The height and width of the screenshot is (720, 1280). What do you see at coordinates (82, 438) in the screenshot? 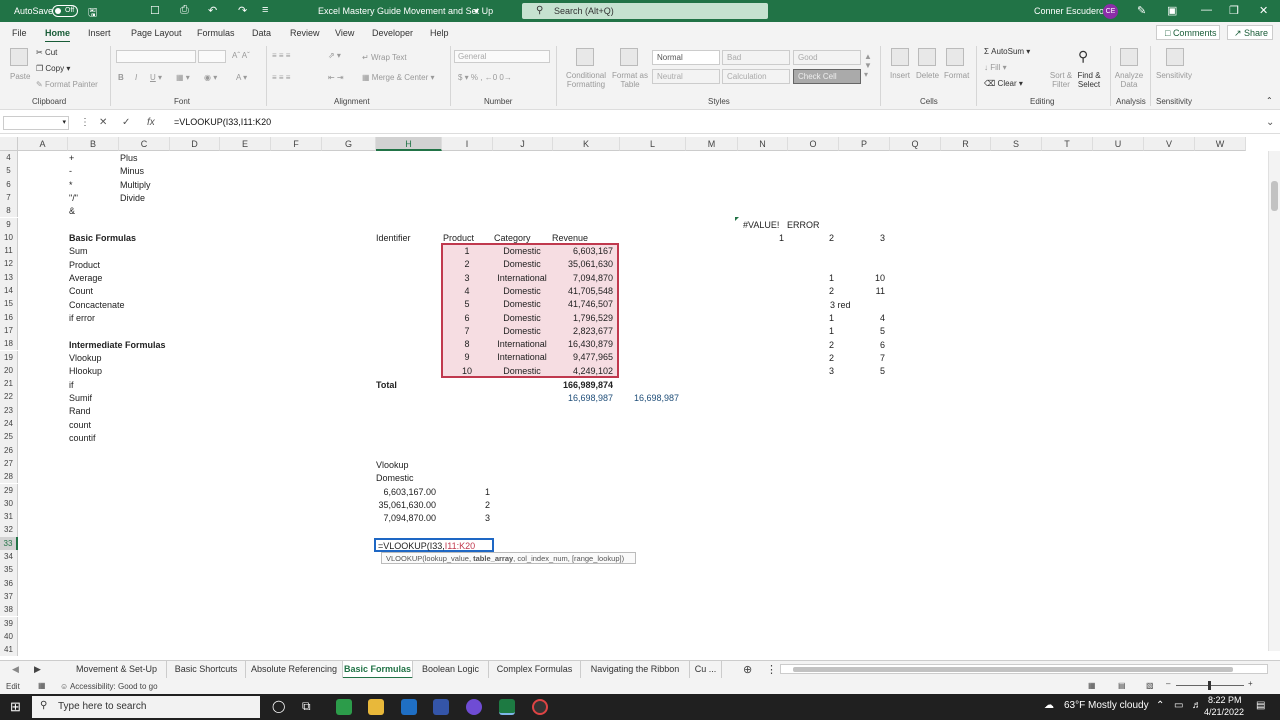
I see `list-item: countif` at bounding box center [82, 438].